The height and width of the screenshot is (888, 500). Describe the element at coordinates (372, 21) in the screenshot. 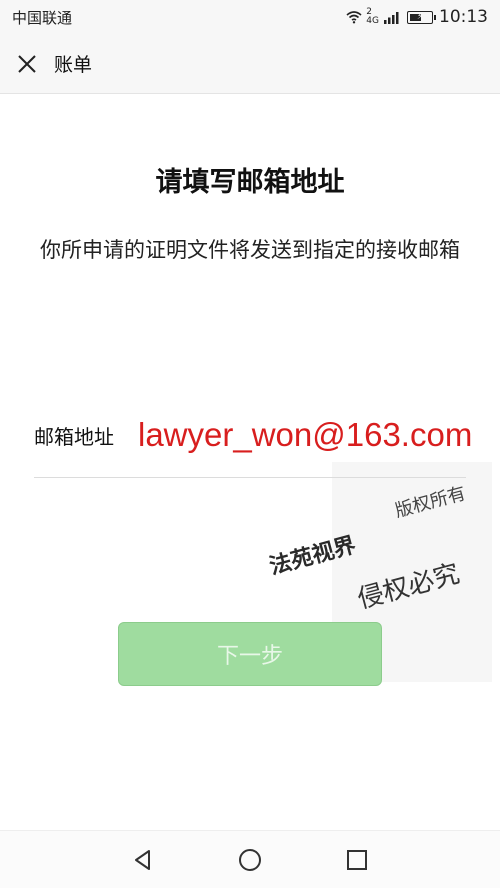

I see `network-gen-label: 4G` at that location.